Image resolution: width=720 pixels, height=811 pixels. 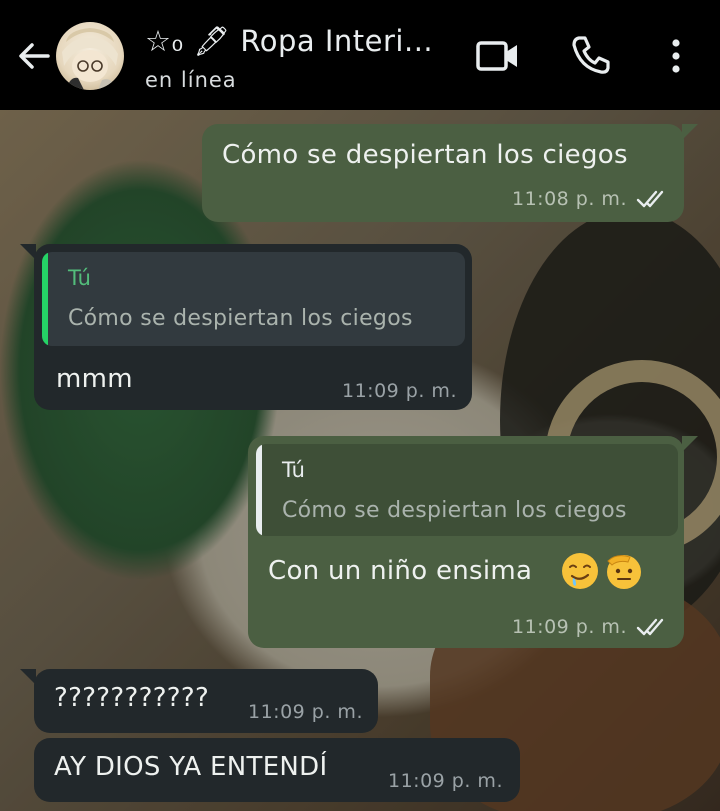 I want to click on message-text: mmm, so click(x=94, y=379).